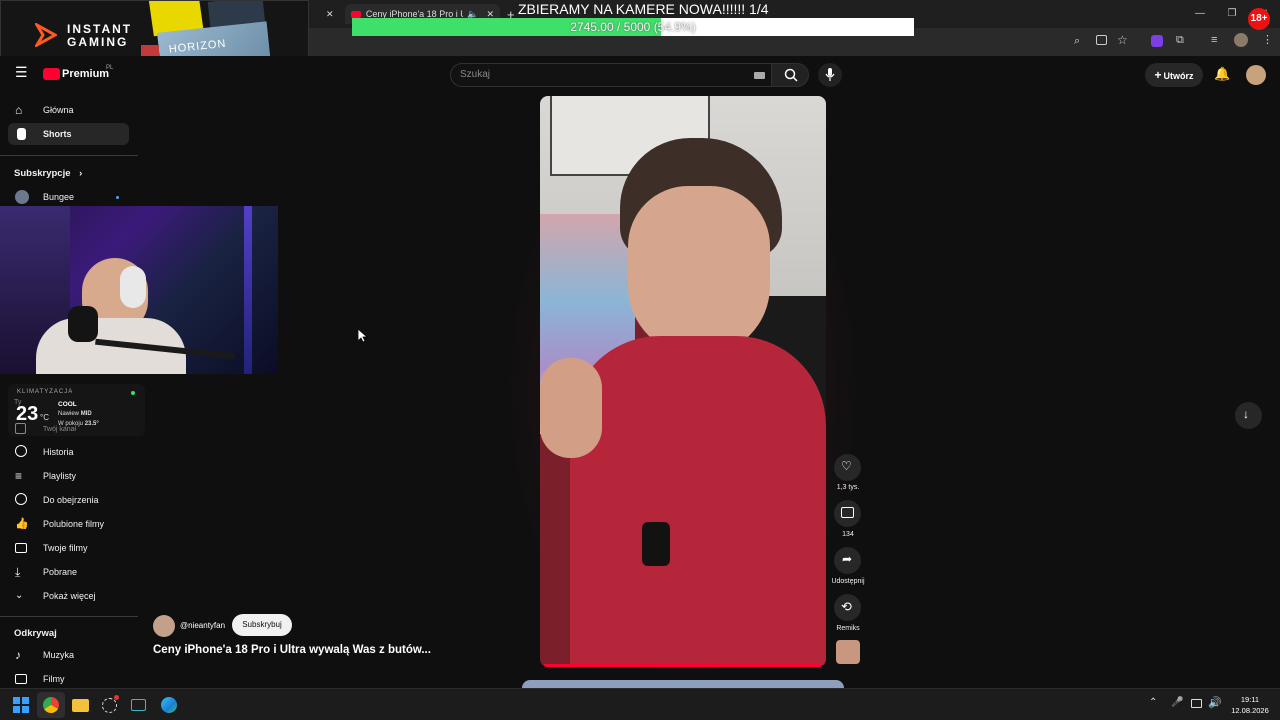  Describe the element at coordinates (571, 408) in the screenshot. I see `video-person-hand` at that location.